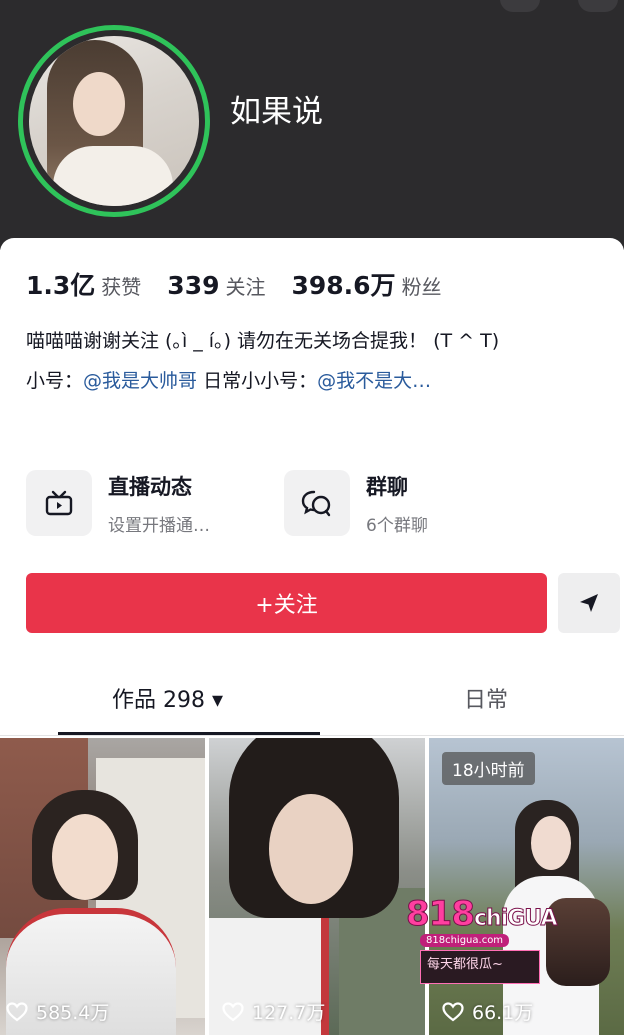 Image resolution: width=624 pixels, height=1035 pixels. What do you see at coordinates (167, 698) in the screenshot?
I see `tab-works: 作品 298 ▾` at bounding box center [167, 698].